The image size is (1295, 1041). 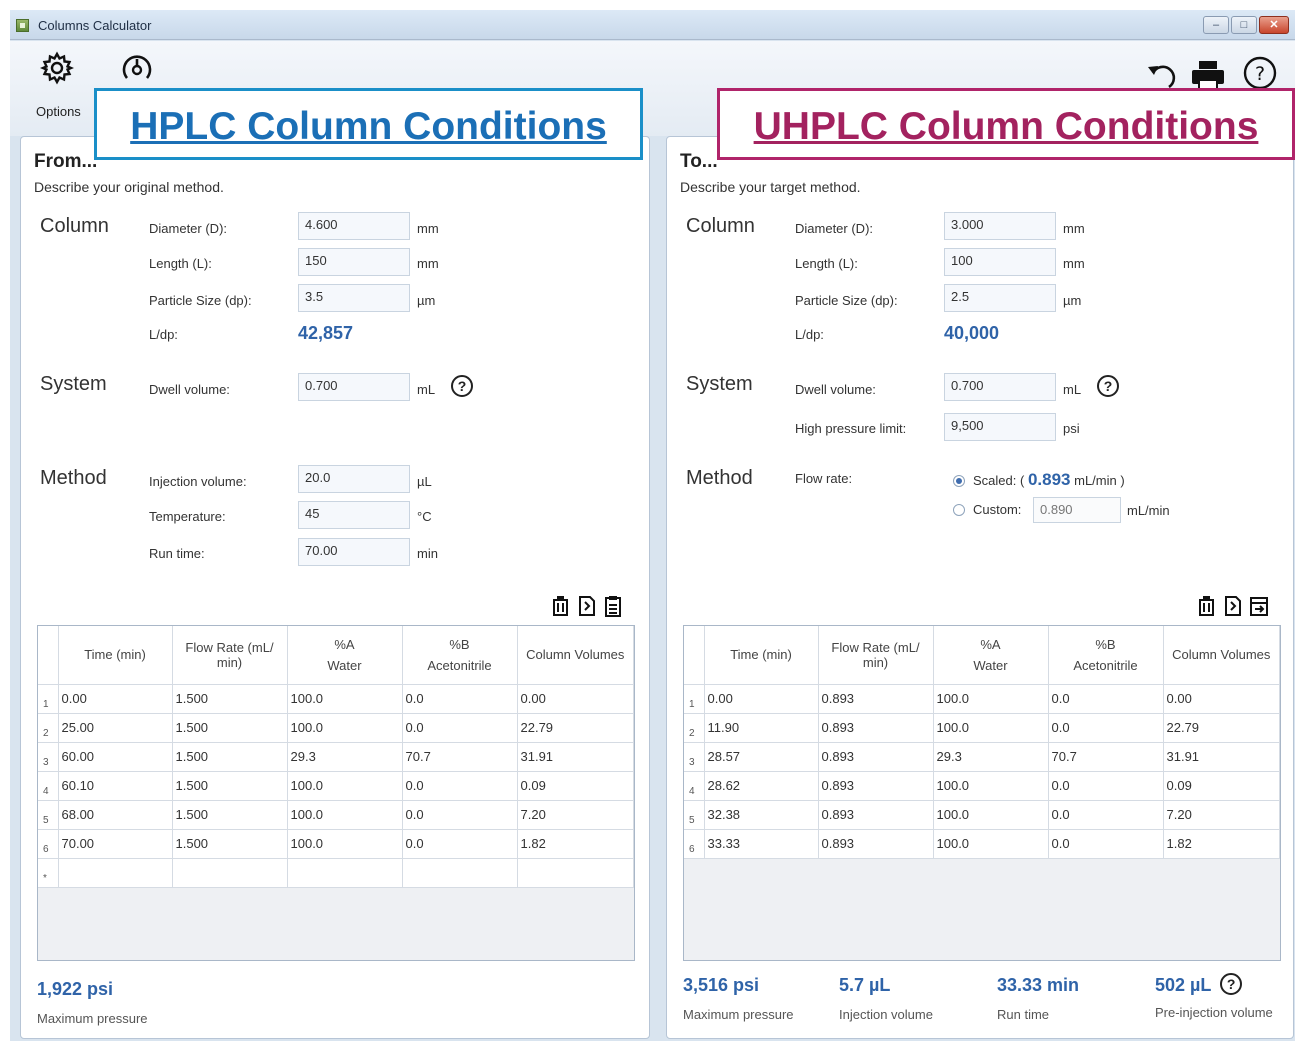 What do you see at coordinates (1216, 25) in the screenshot?
I see `minimize-button: –` at bounding box center [1216, 25].